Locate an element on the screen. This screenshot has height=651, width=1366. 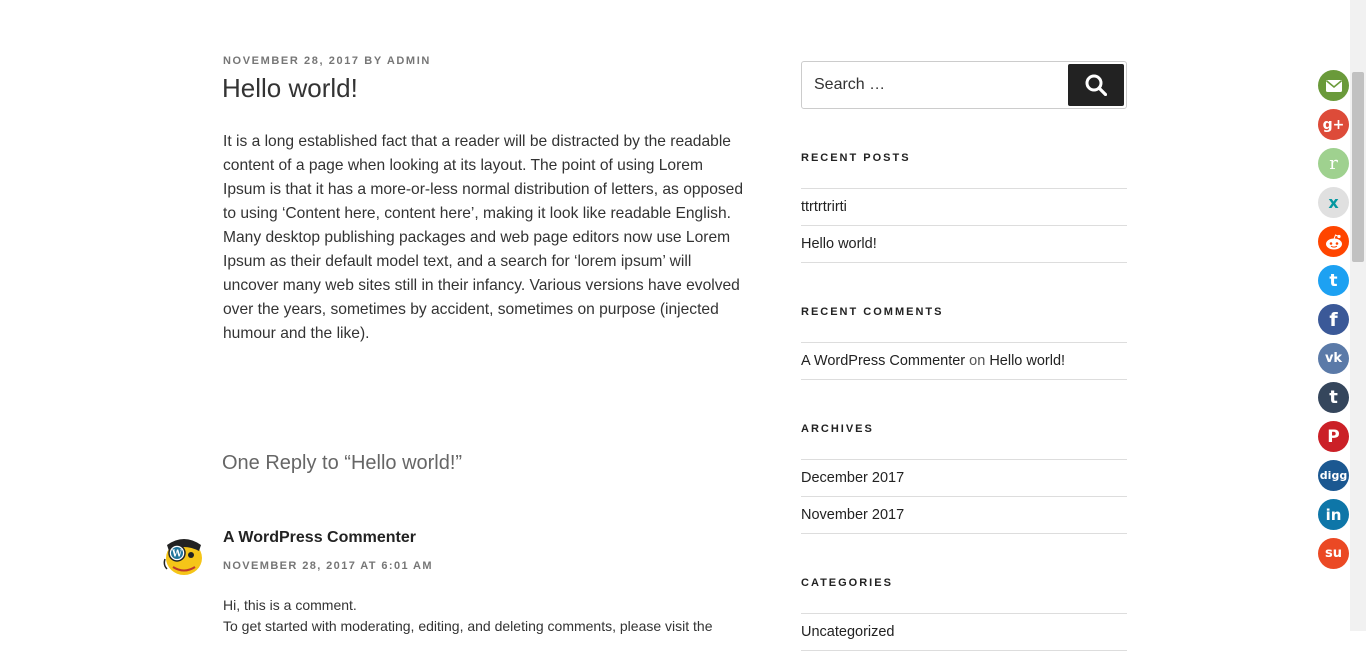
linkedin-share-button: in is located at coordinates (1333, 514).